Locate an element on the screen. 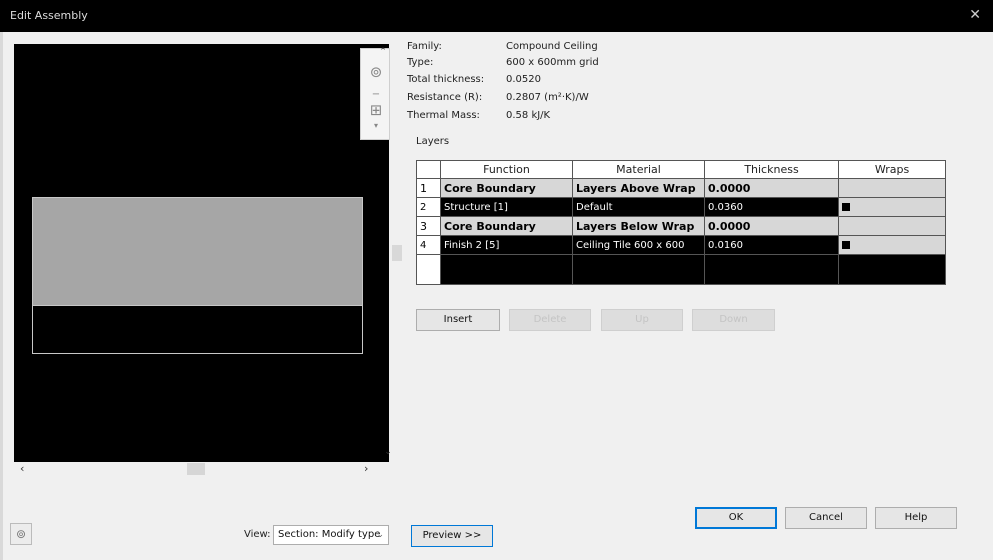 This screenshot has height=560, width=993. material-cell: Layers Above Wrap is located at coordinates (638, 188).